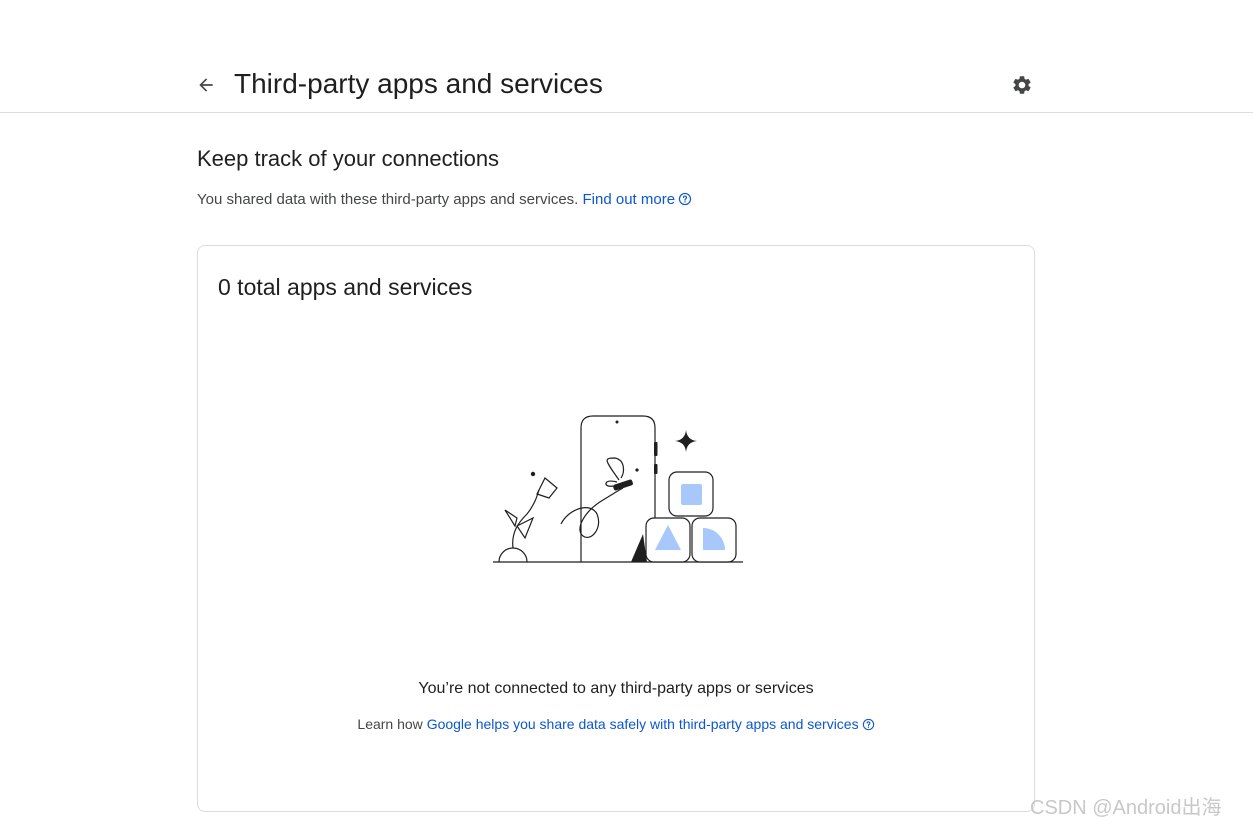  I want to click on find-out-more-link: Find out more, so click(638, 199).